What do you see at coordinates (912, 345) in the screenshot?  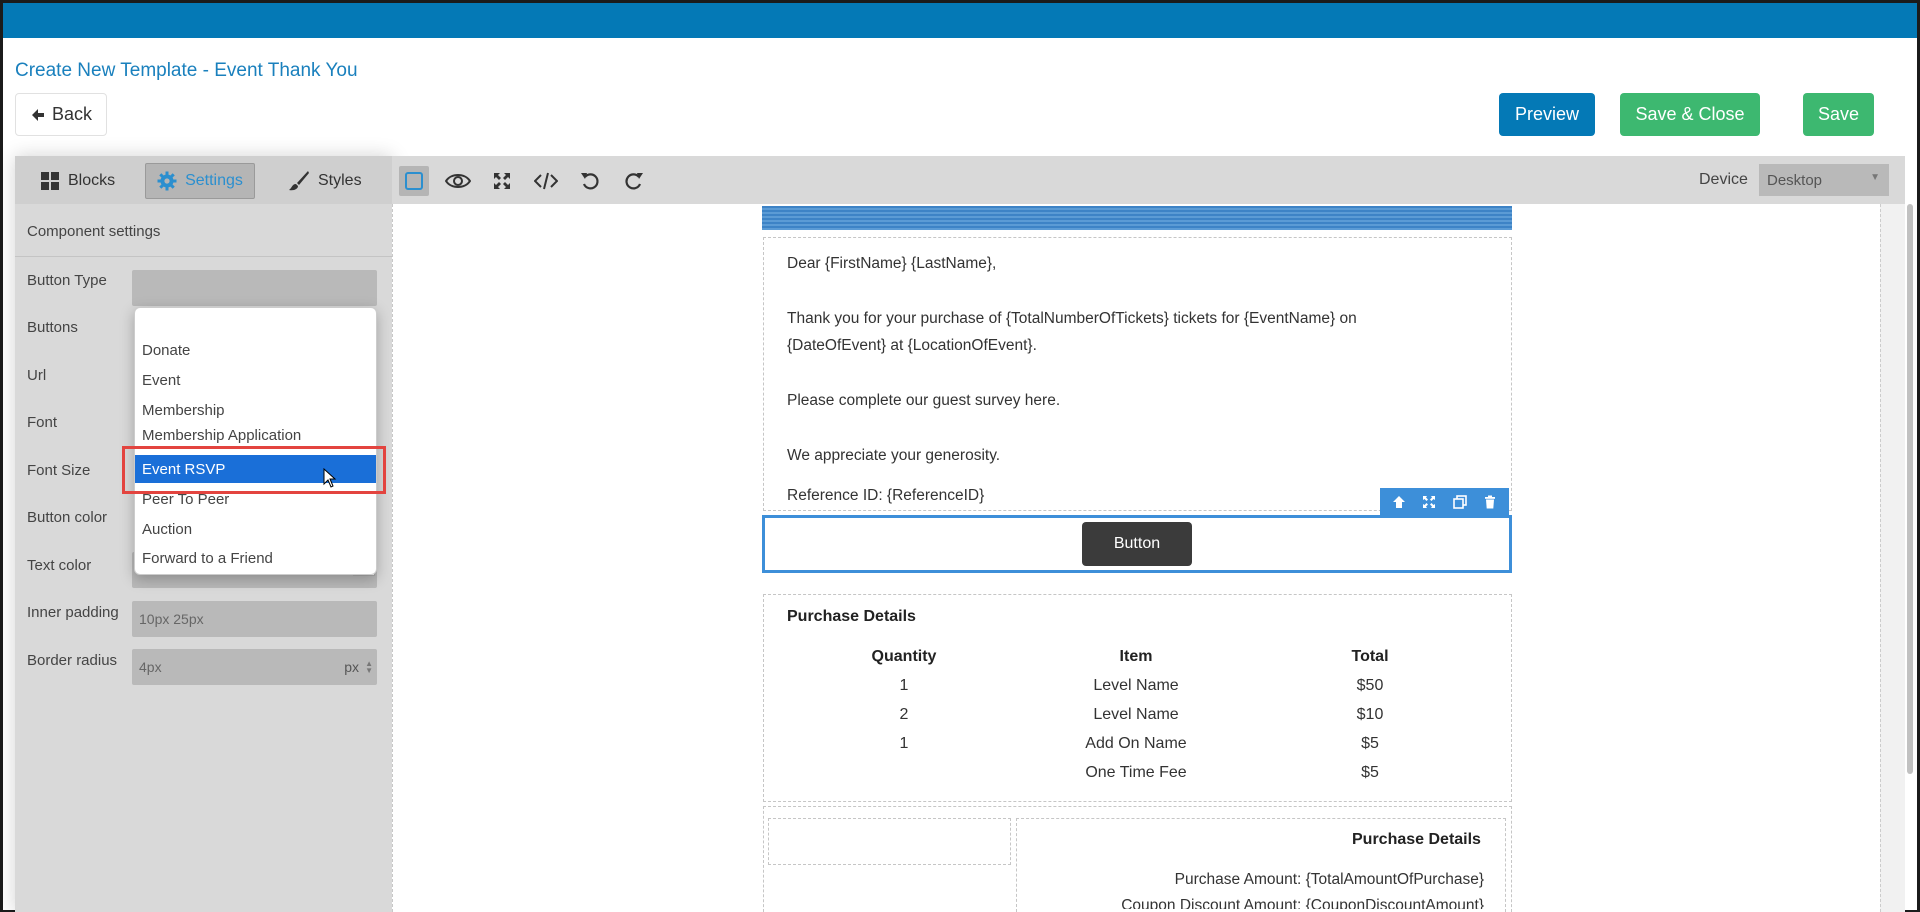 I see `thanks-text-line2: {DateOfEvent} at {LocationOfEvent}.` at bounding box center [912, 345].